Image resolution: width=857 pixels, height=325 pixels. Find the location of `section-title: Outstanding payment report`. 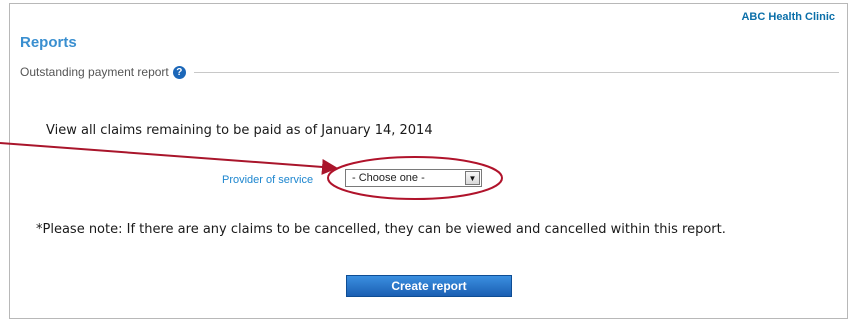

section-title: Outstanding payment report is located at coordinates (94, 72).